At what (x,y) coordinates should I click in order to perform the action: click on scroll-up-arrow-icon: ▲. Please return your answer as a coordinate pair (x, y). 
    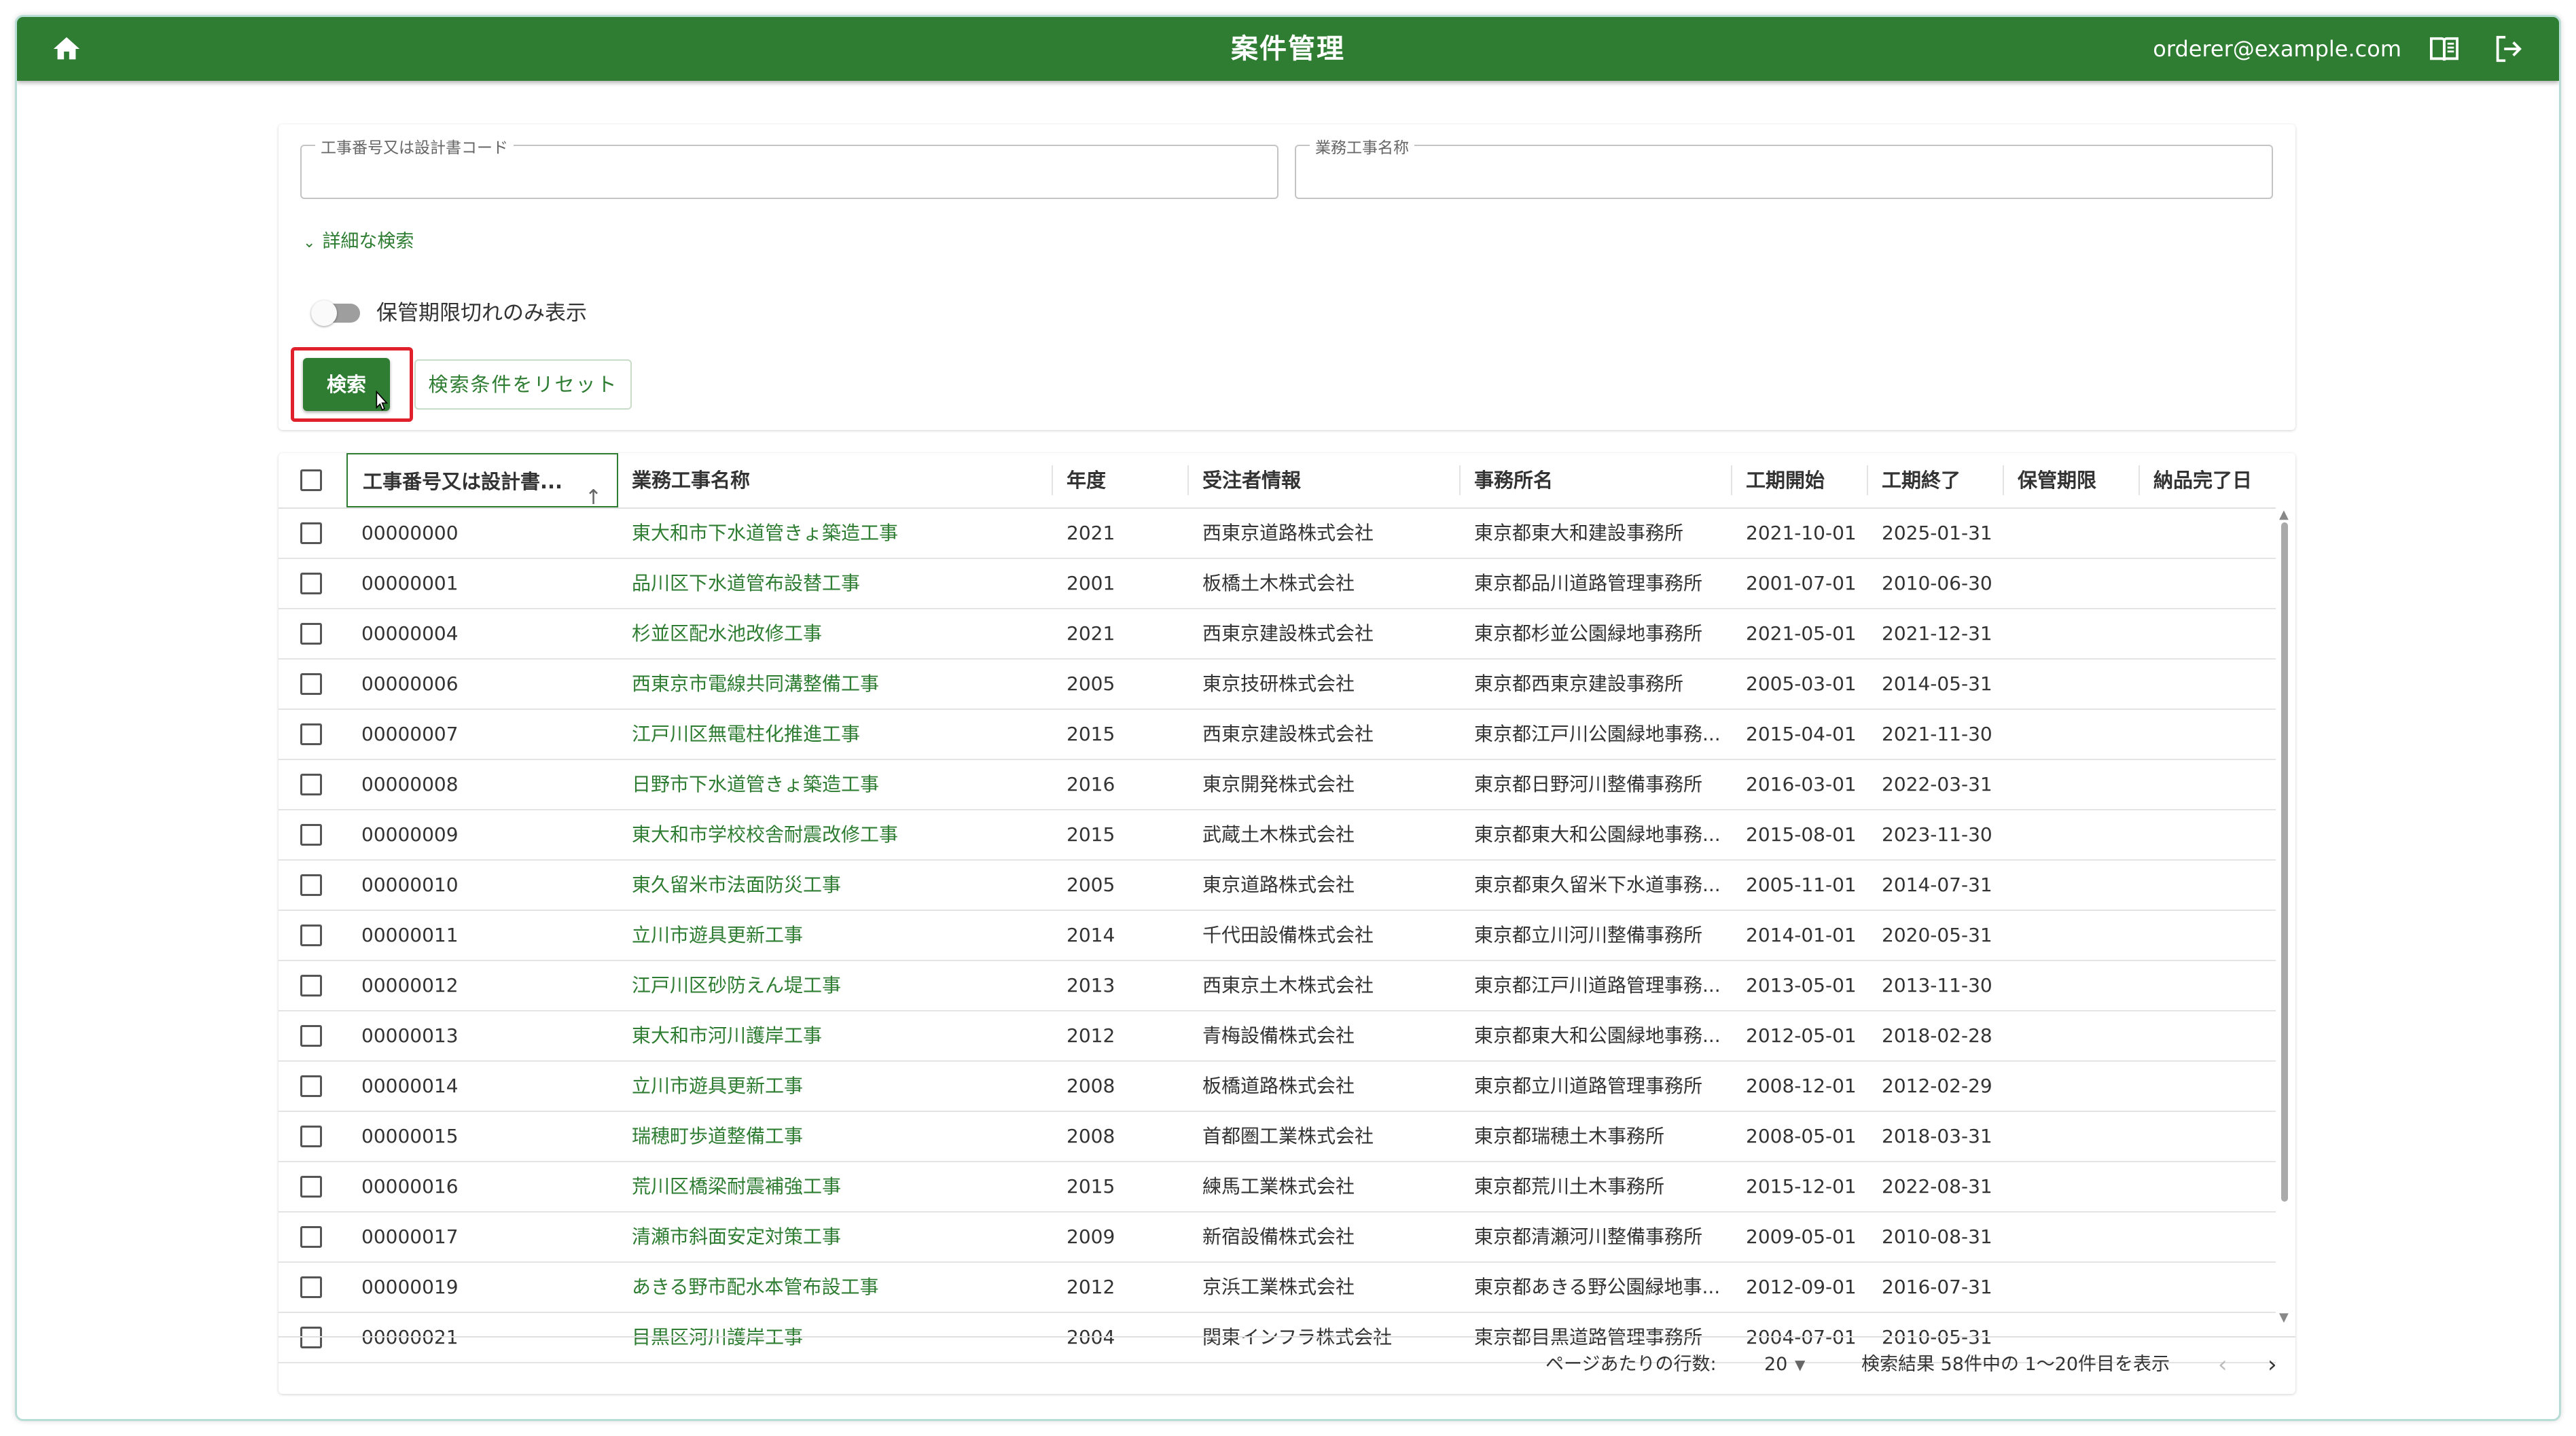
    Looking at the image, I should click on (2284, 514).